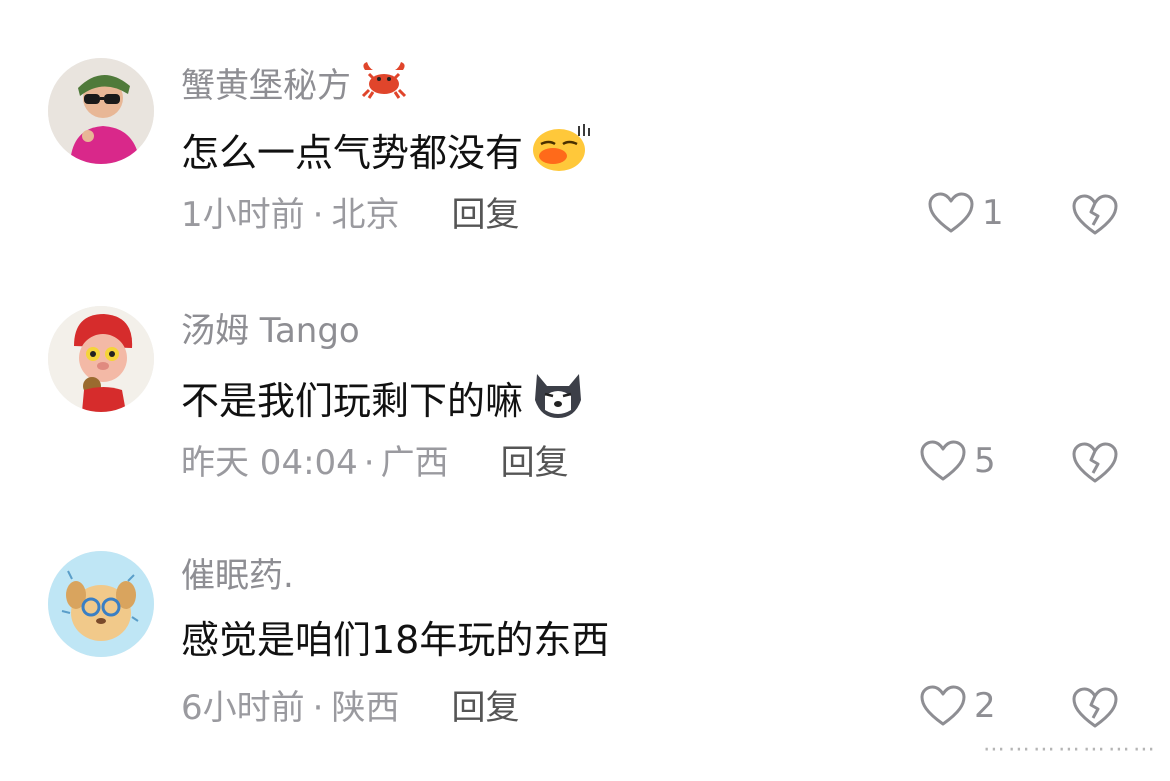 The width and height of the screenshot is (1170, 781). What do you see at coordinates (266, 86) in the screenshot?
I see `username-text: 蟹黄堡秘方` at bounding box center [266, 86].